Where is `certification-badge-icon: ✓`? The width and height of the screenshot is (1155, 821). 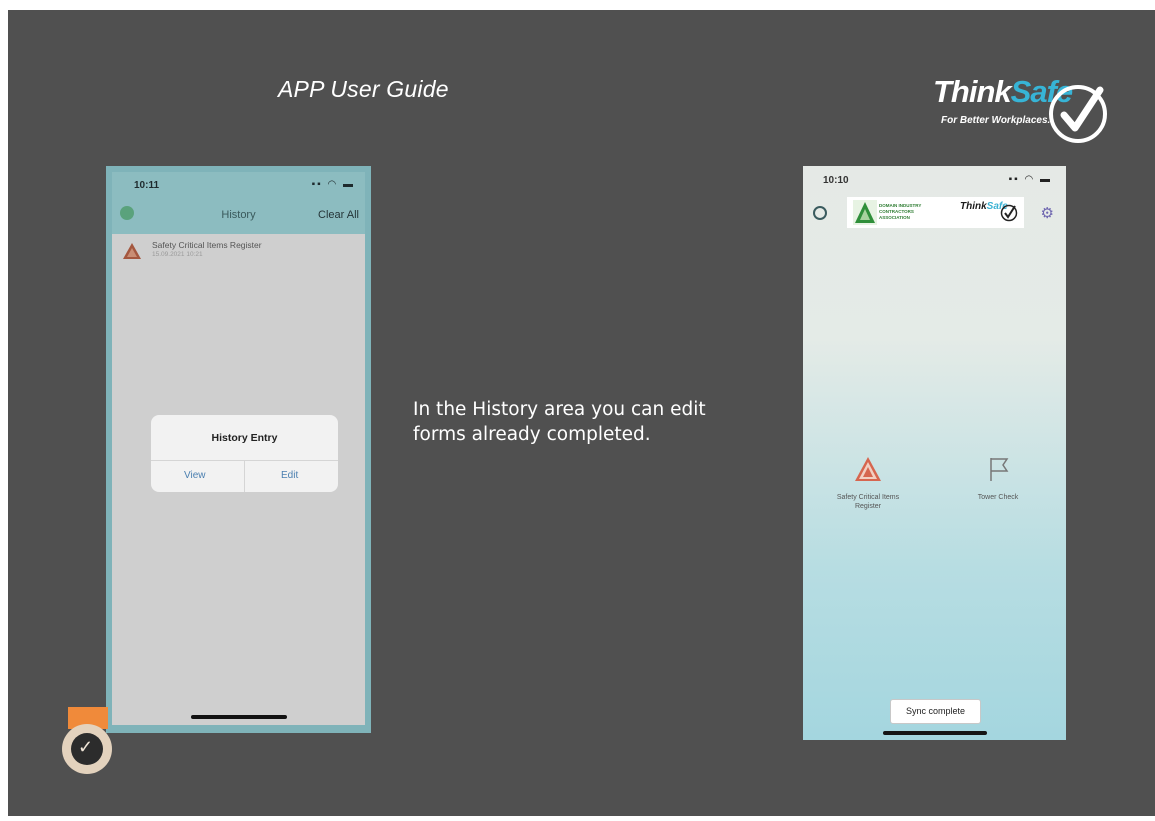 certification-badge-icon: ✓ is located at coordinates (87, 749).